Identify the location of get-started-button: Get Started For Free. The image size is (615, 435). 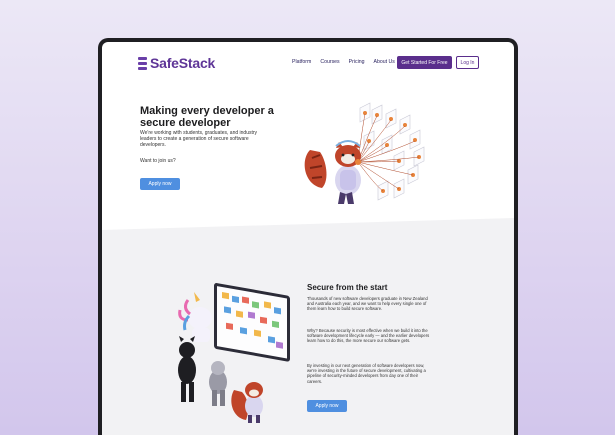
(424, 62).